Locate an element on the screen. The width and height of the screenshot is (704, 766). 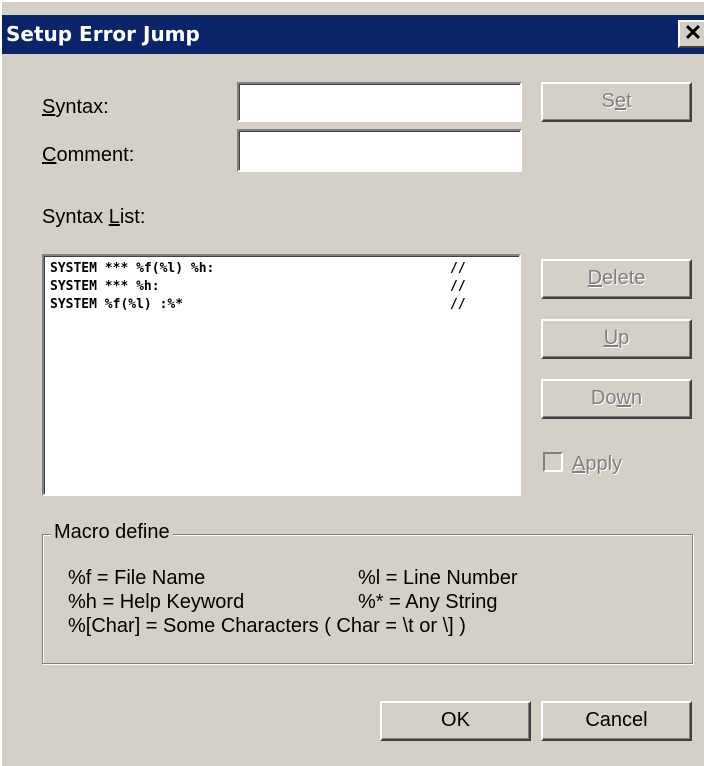
macro-define-title: Macro define is located at coordinates (112, 532).